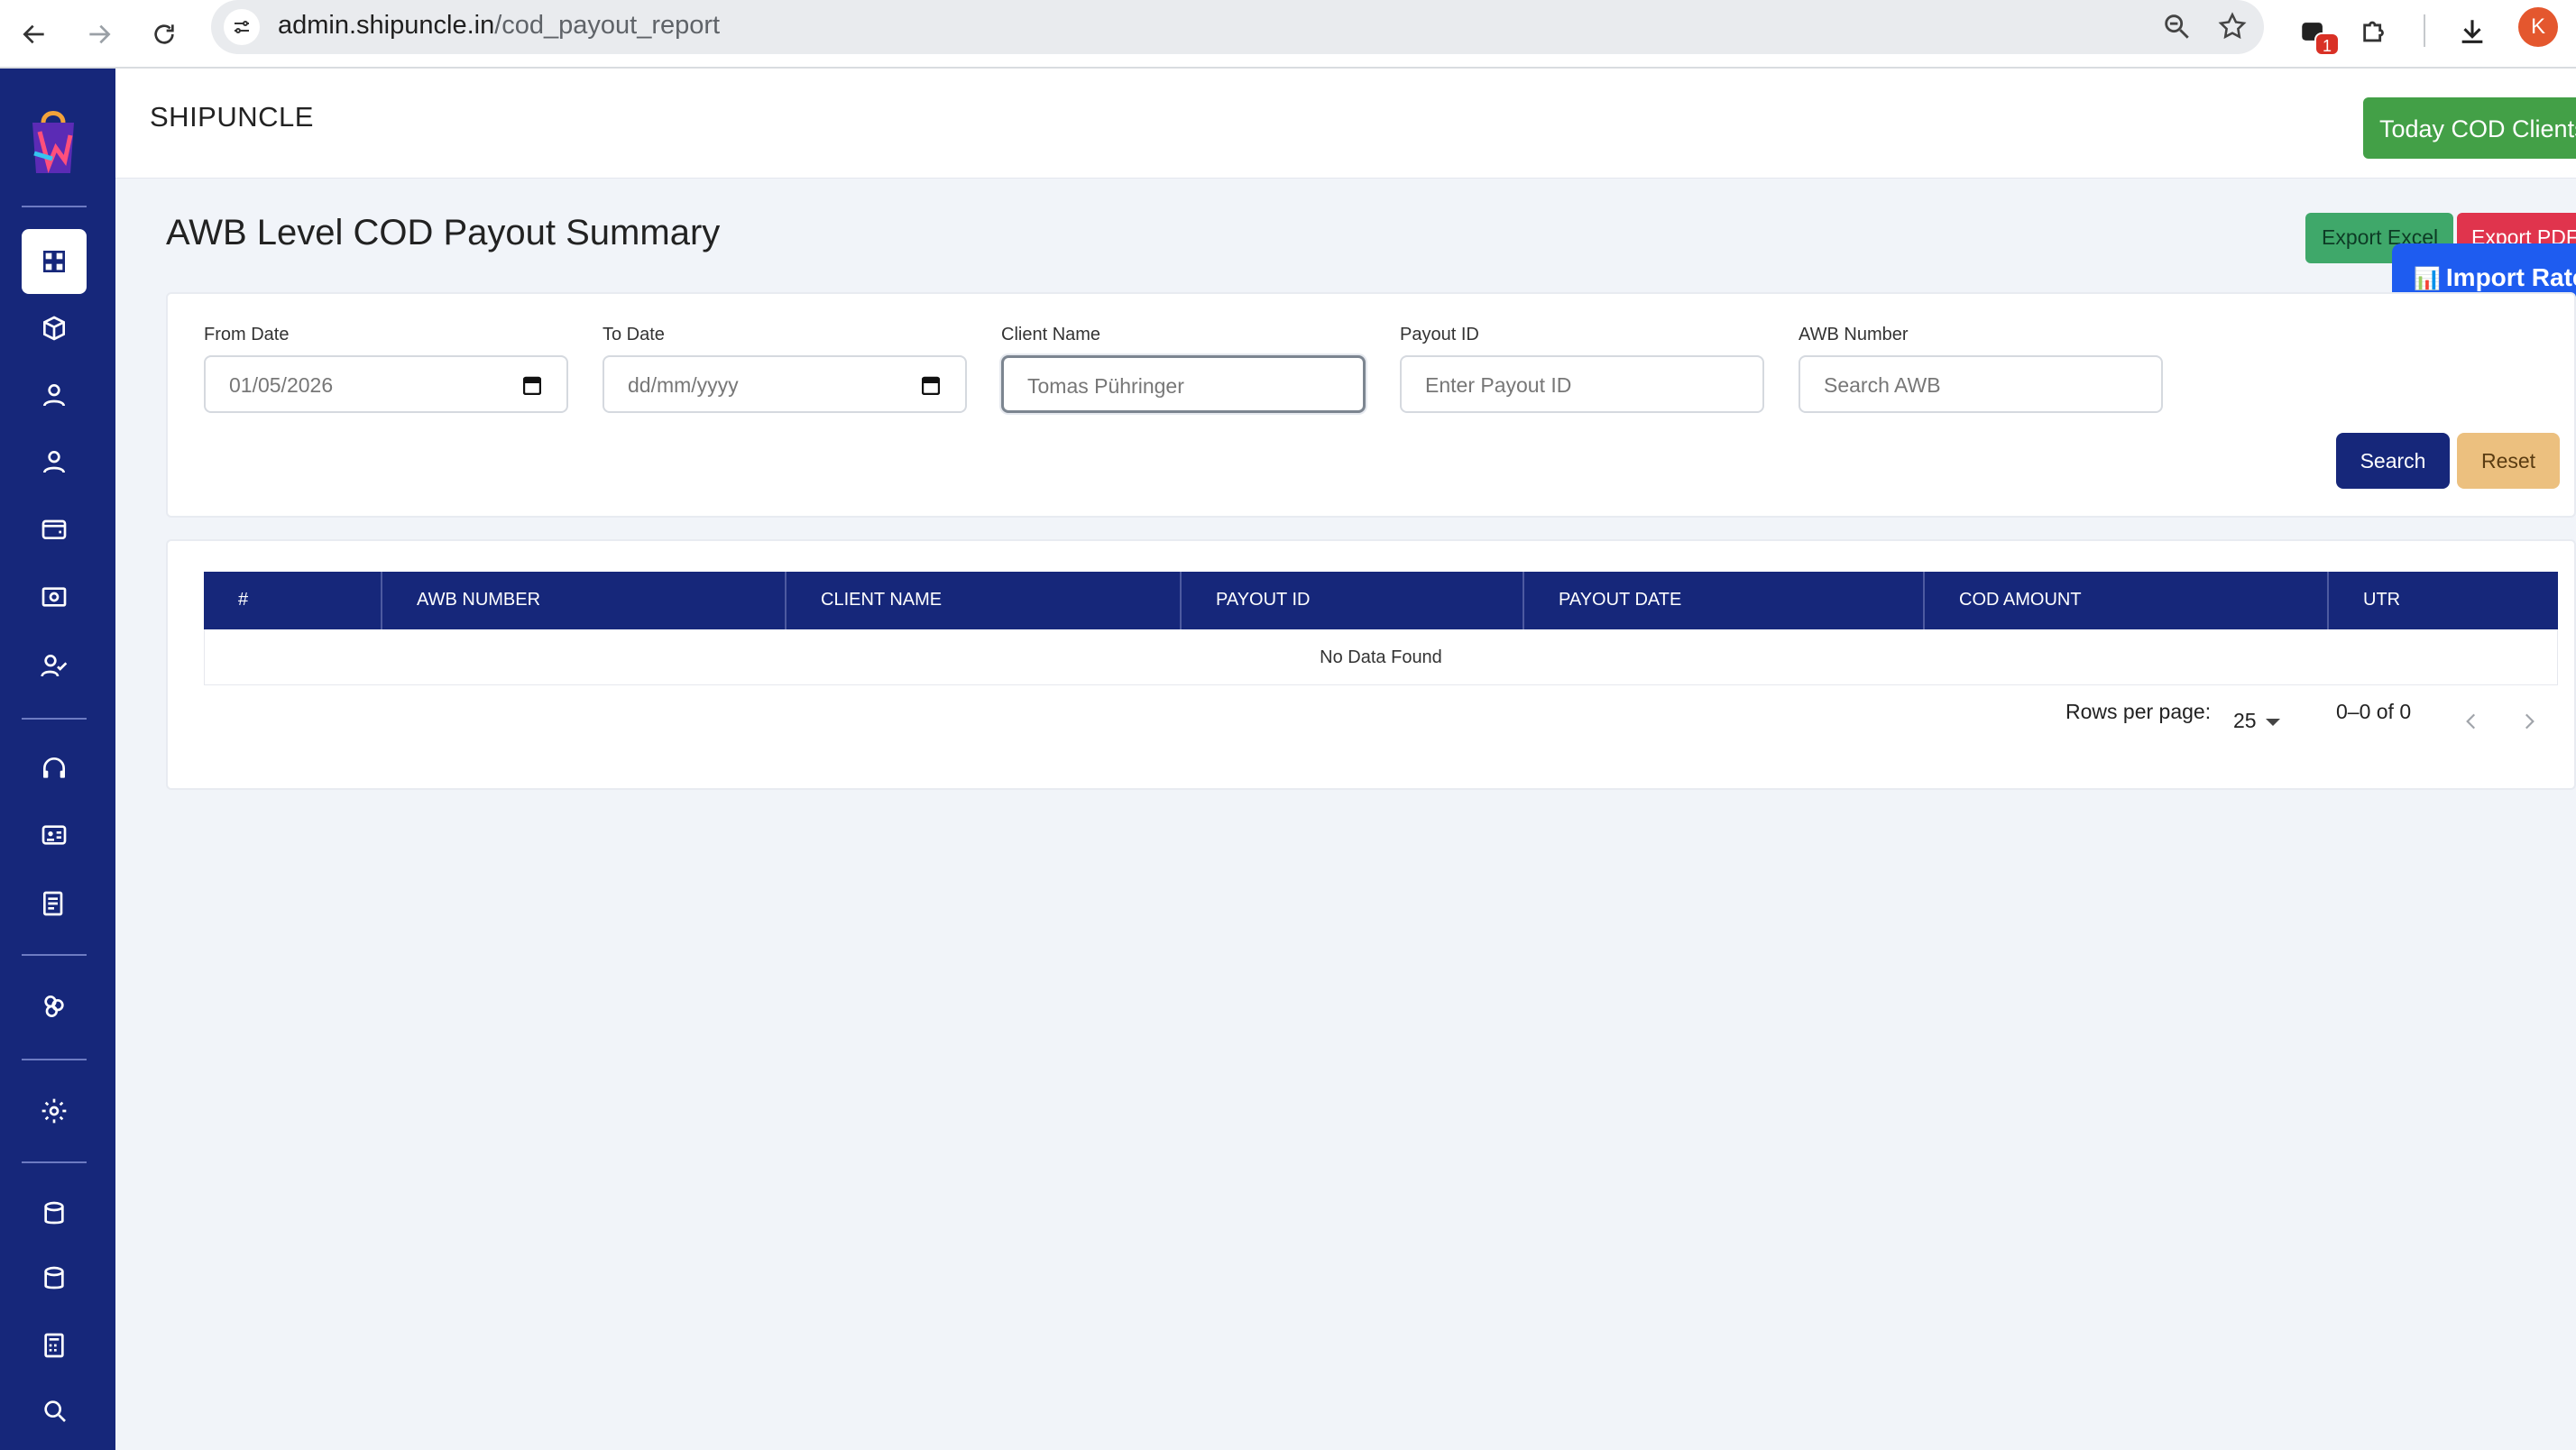 This screenshot has height=1450, width=2576. What do you see at coordinates (293, 600) in the screenshot?
I see `column-header-index: #` at bounding box center [293, 600].